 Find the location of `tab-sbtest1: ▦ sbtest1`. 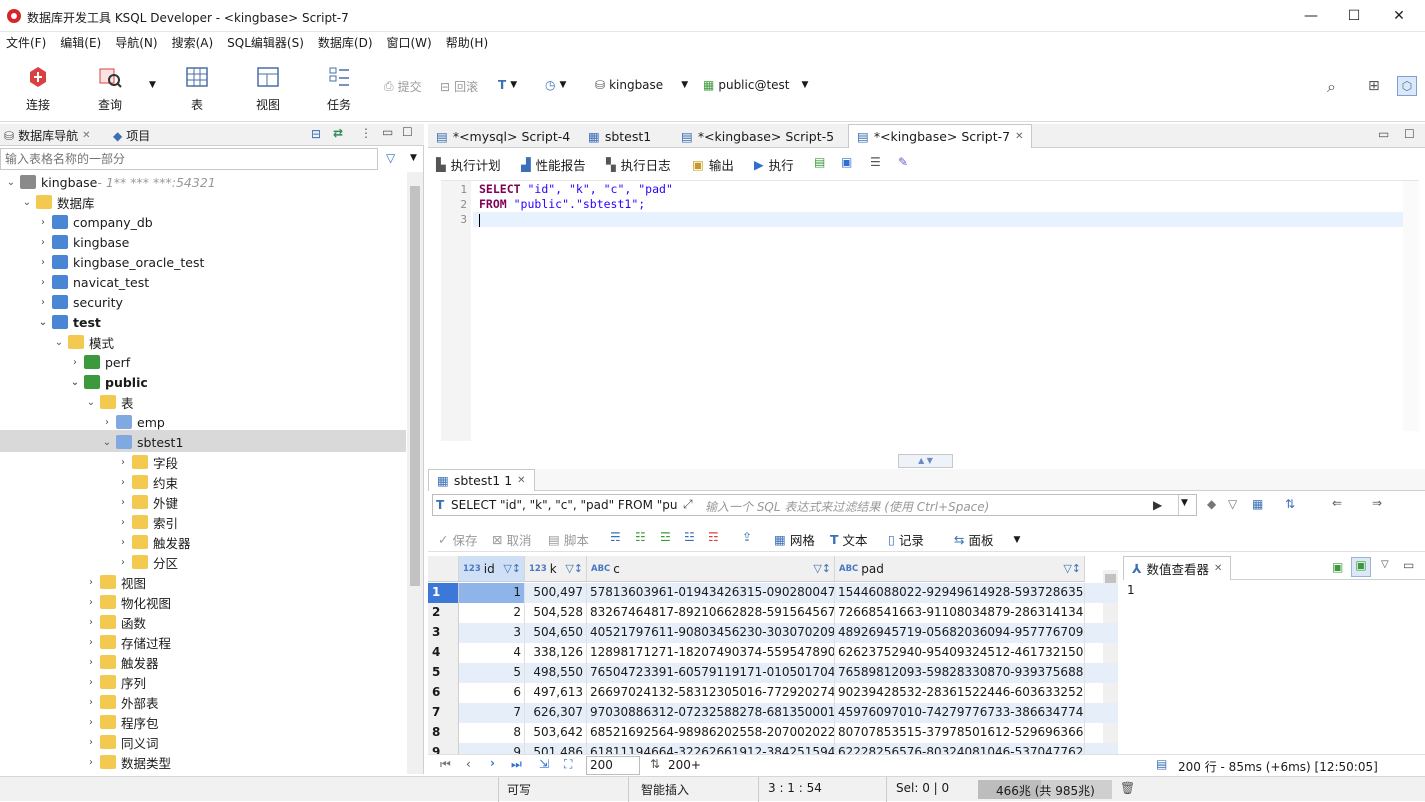

tab-sbtest1: ▦ sbtest1 is located at coordinates (619, 136).